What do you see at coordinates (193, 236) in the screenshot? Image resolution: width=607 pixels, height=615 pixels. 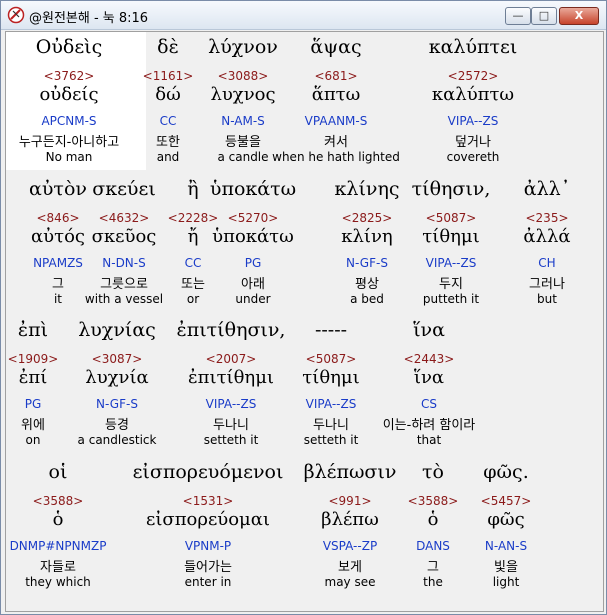 I see `lemma-word: ἤ` at bounding box center [193, 236].